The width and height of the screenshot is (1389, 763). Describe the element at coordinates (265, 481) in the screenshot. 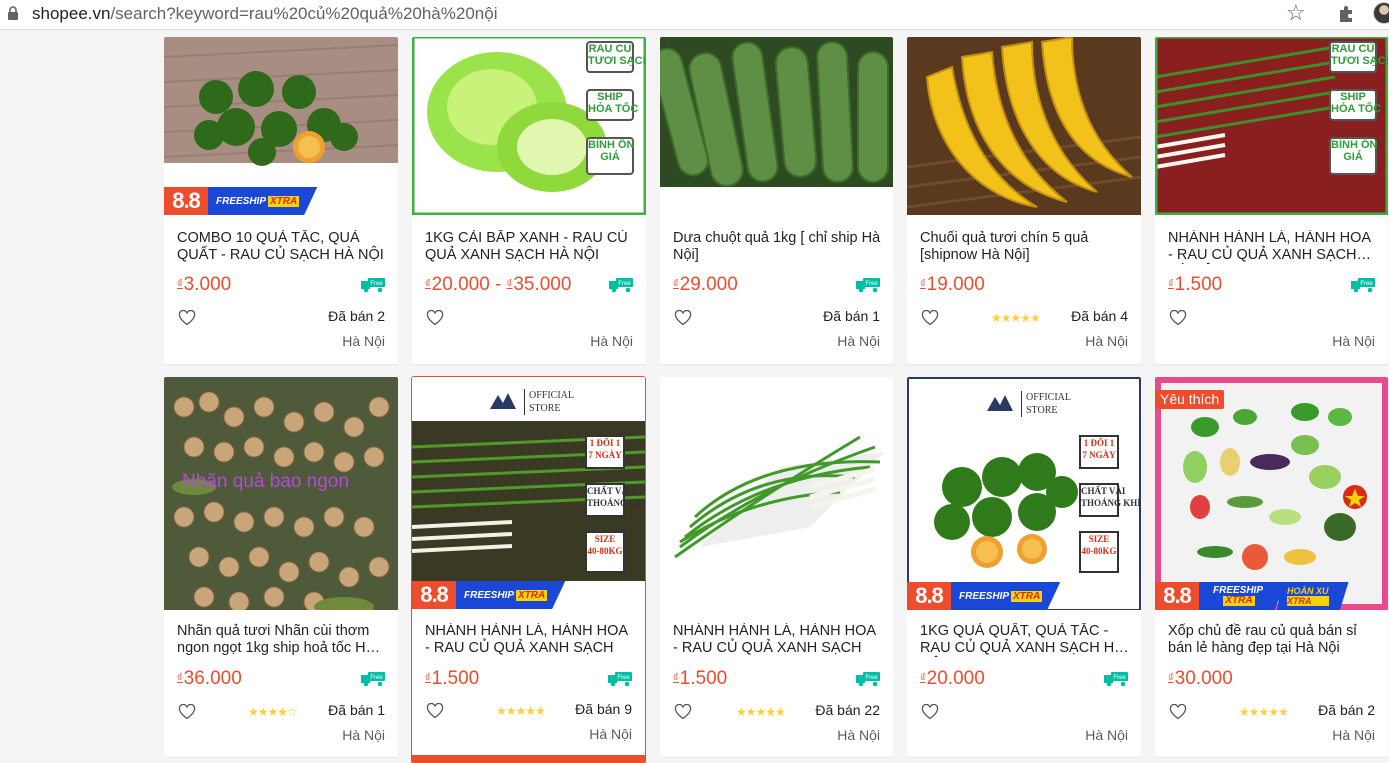

I see `image-caption: Nhãn quả bao ngon` at that location.